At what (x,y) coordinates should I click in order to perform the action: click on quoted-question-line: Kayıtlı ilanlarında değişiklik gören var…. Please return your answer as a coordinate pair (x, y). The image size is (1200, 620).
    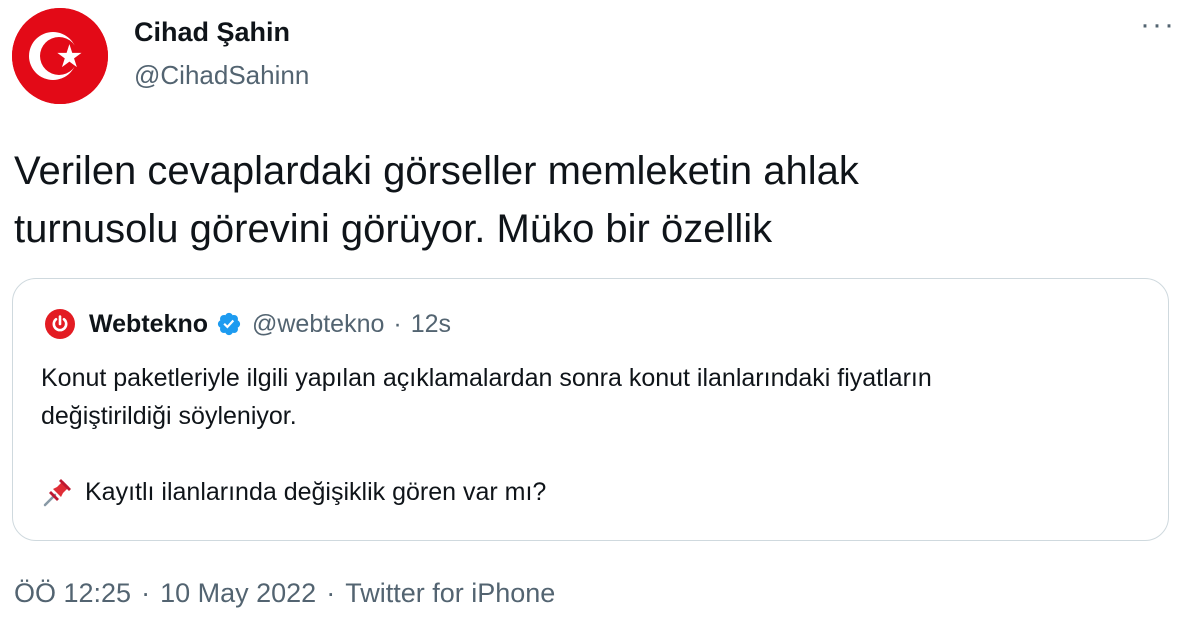
    Looking at the image, I should click on (596, 492).